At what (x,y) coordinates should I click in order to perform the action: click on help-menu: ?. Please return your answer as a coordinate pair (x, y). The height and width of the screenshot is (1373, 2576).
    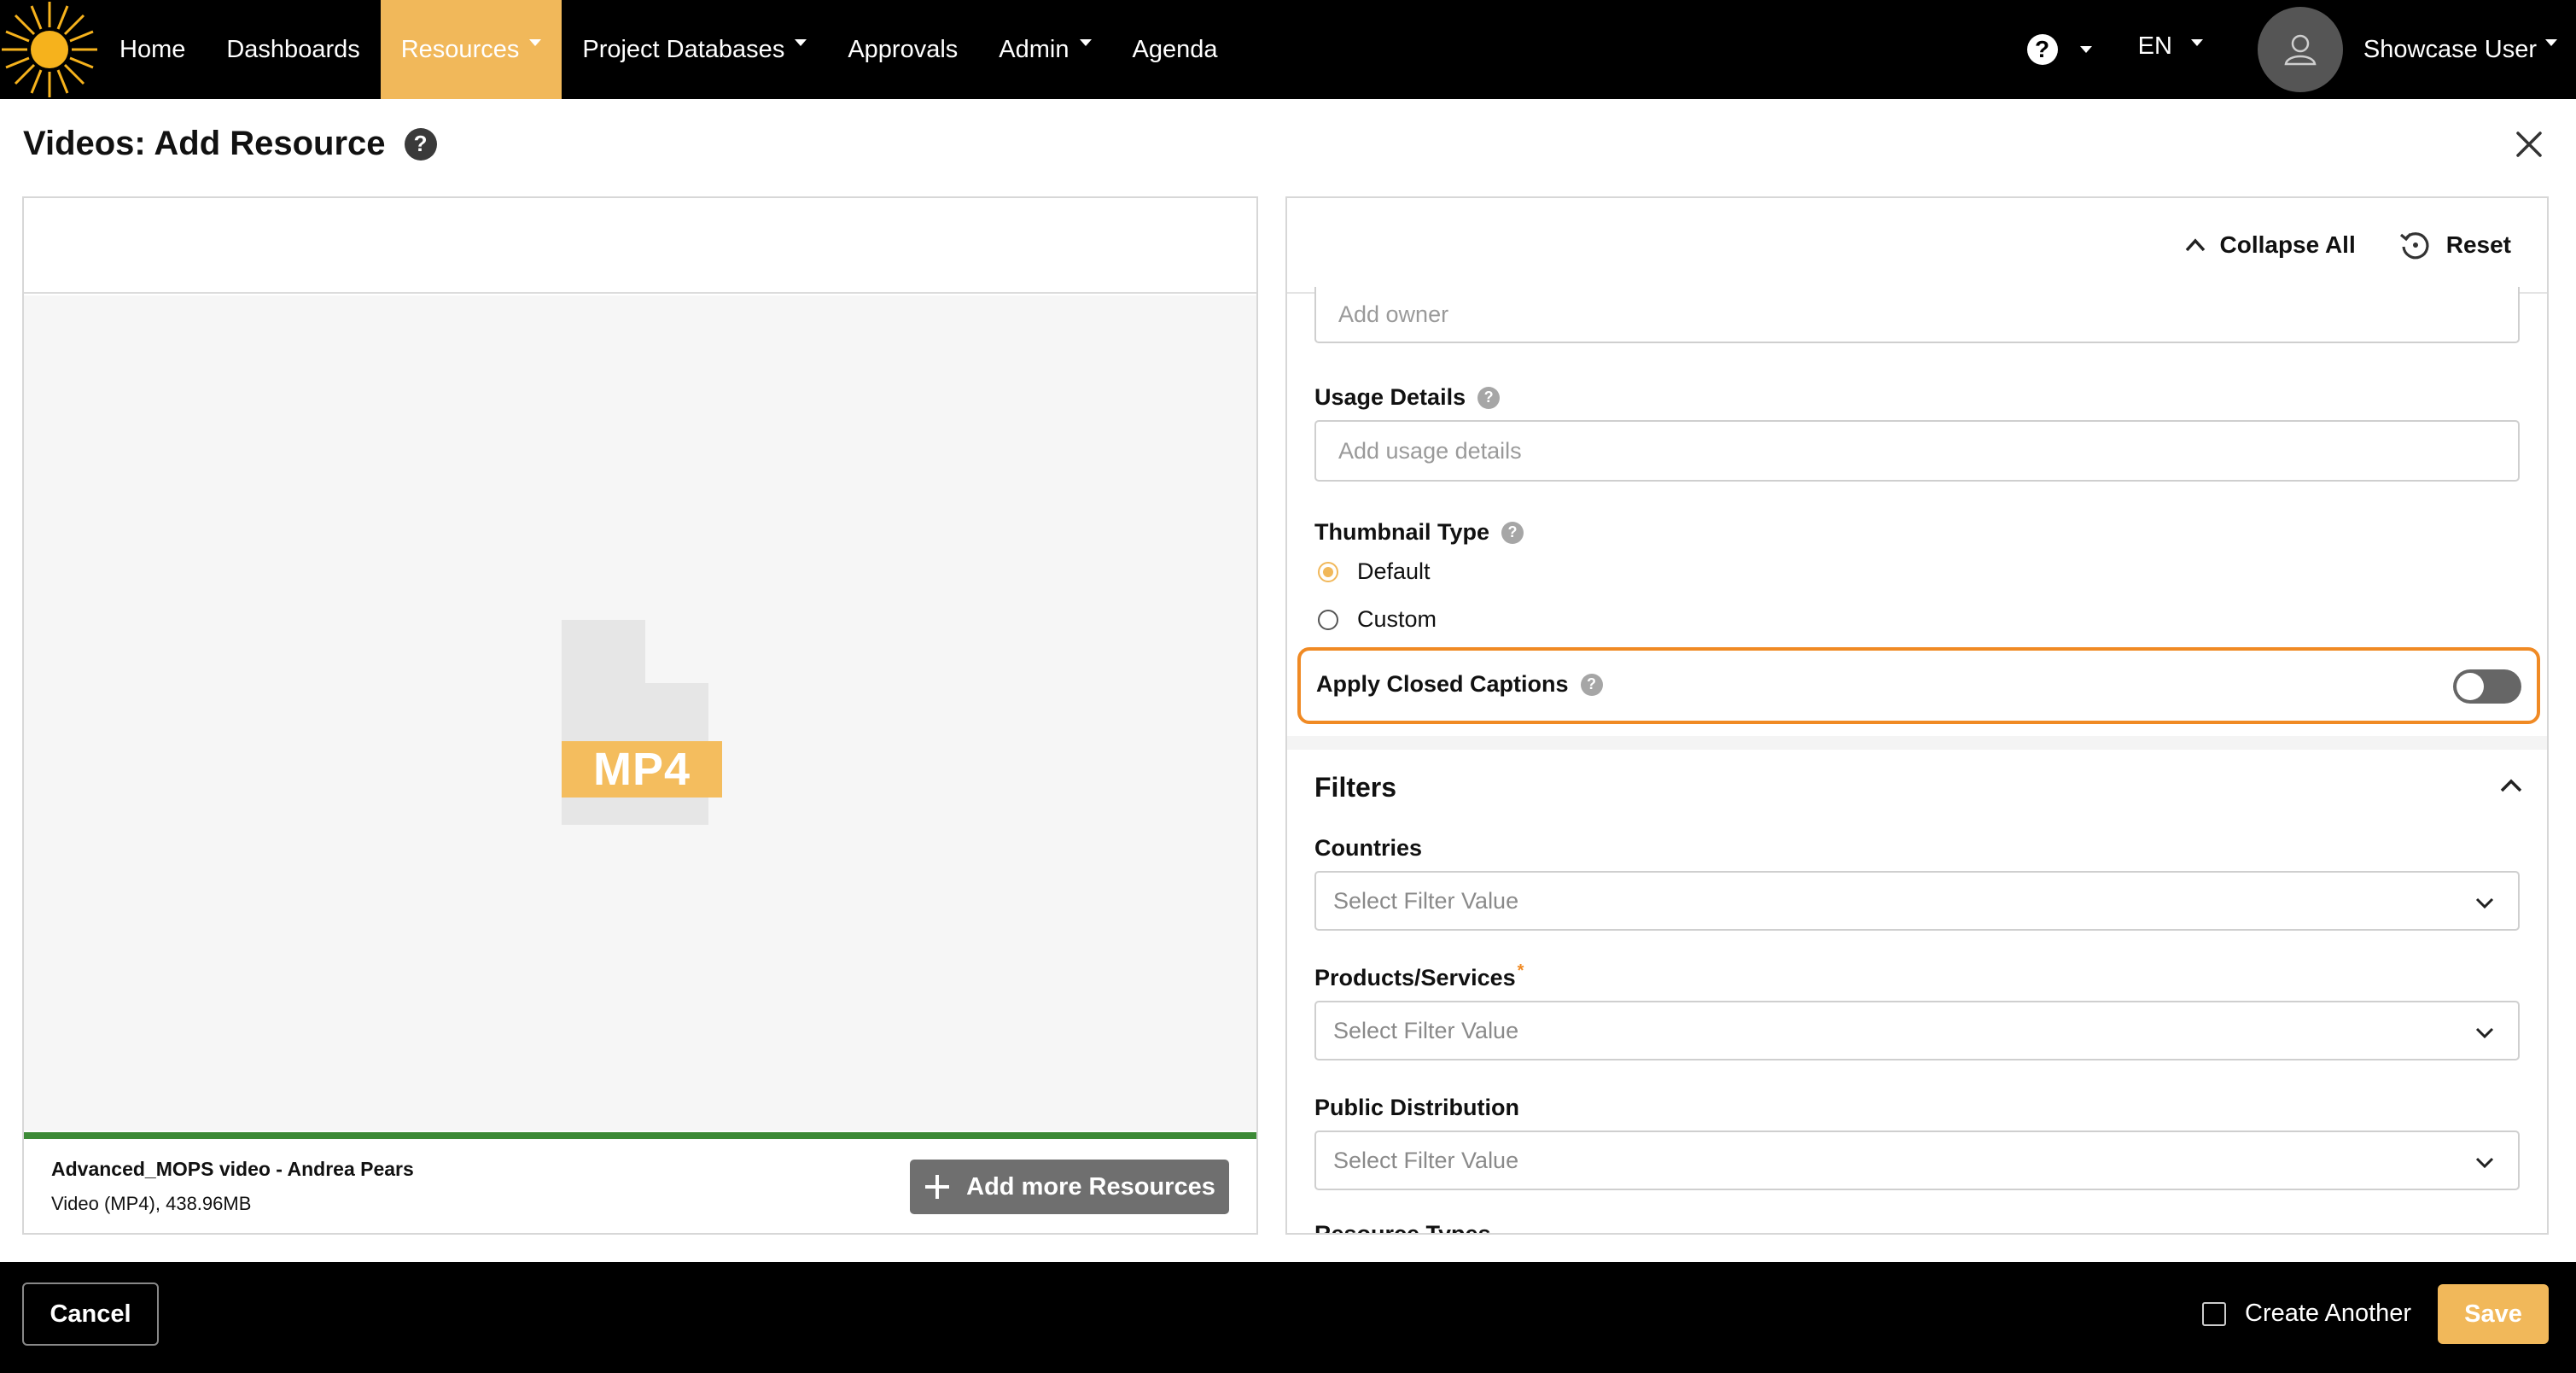
    Looking at the image, I should click on (2060, 49).